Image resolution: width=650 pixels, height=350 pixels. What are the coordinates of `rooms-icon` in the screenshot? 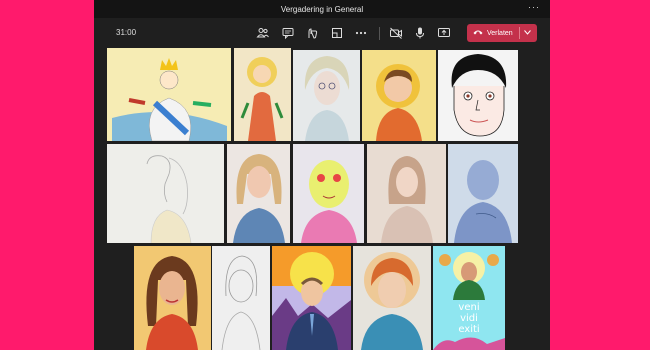 It's located at (337, 33).